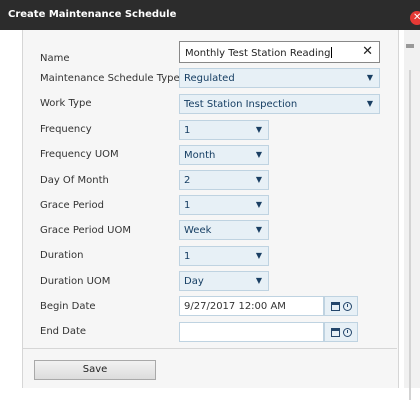 This screenshot has width=420, height=400. I want to click on begin-date-picker-button, so click(341, 306).